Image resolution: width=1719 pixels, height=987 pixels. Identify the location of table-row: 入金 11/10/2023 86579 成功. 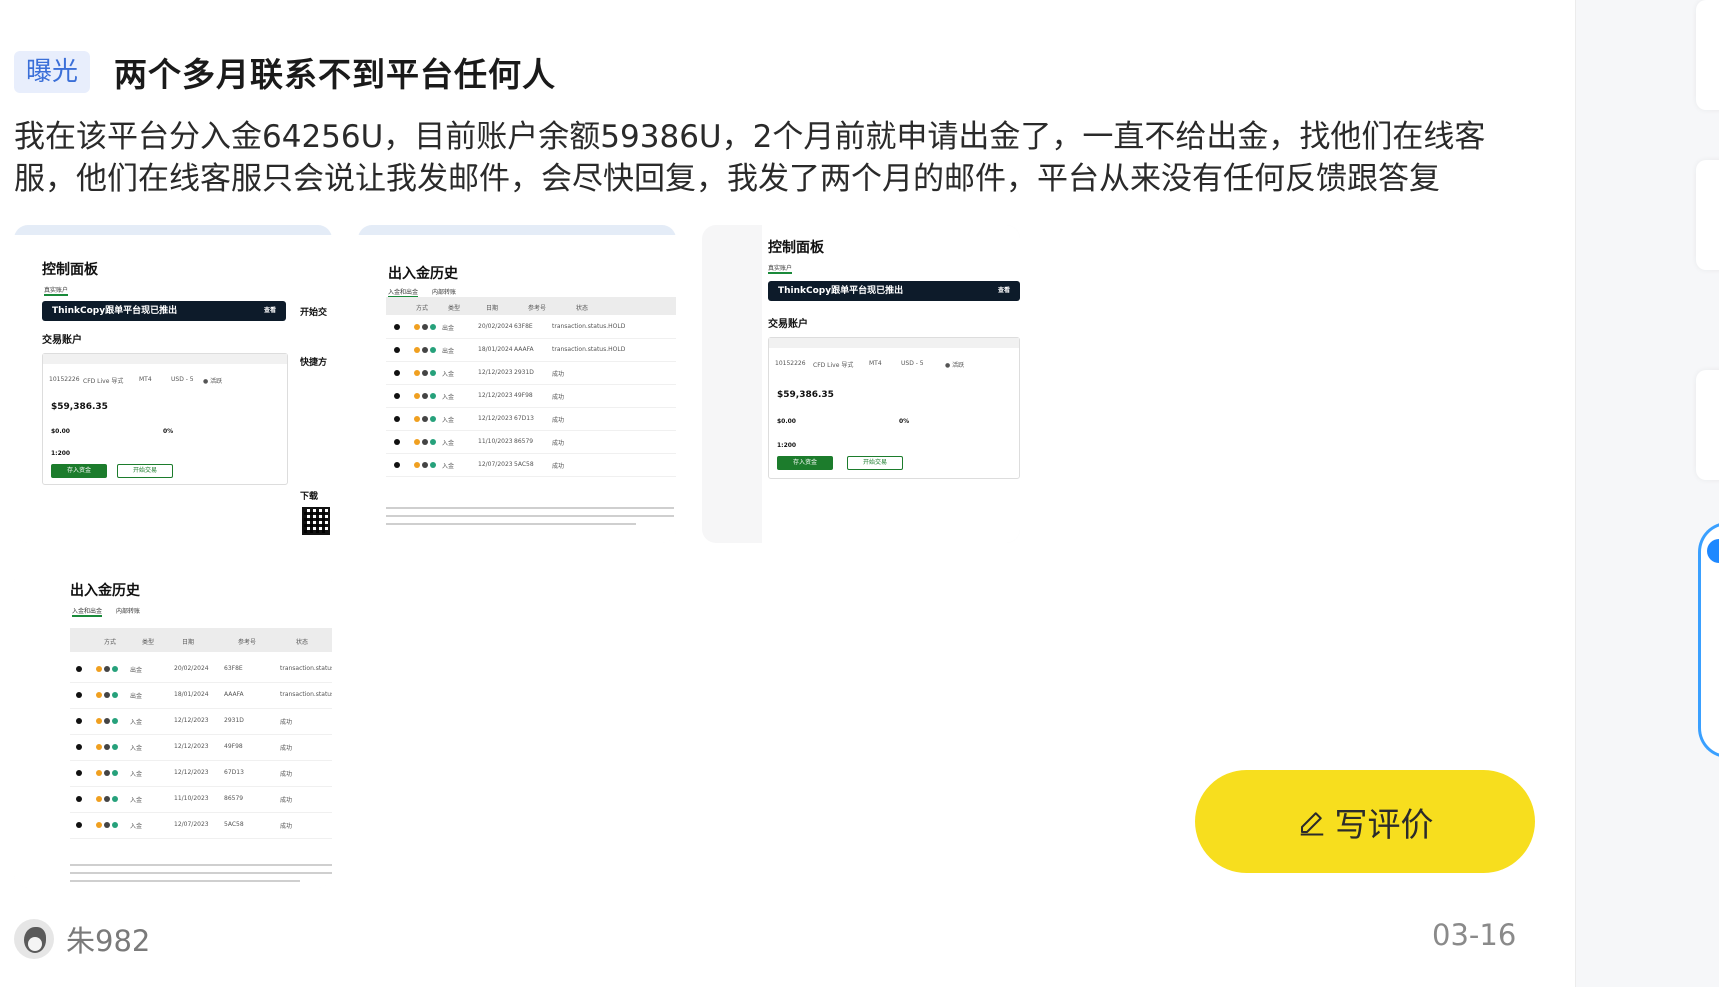
(531, 442).